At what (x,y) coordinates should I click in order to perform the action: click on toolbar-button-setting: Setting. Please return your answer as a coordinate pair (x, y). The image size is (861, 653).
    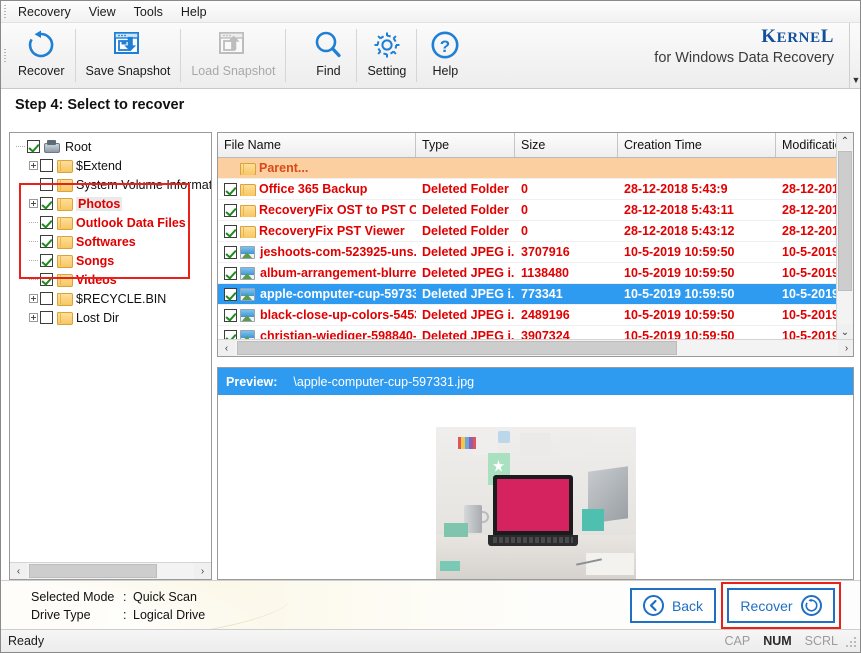
    Looking at the image, I should click on (386, 55).